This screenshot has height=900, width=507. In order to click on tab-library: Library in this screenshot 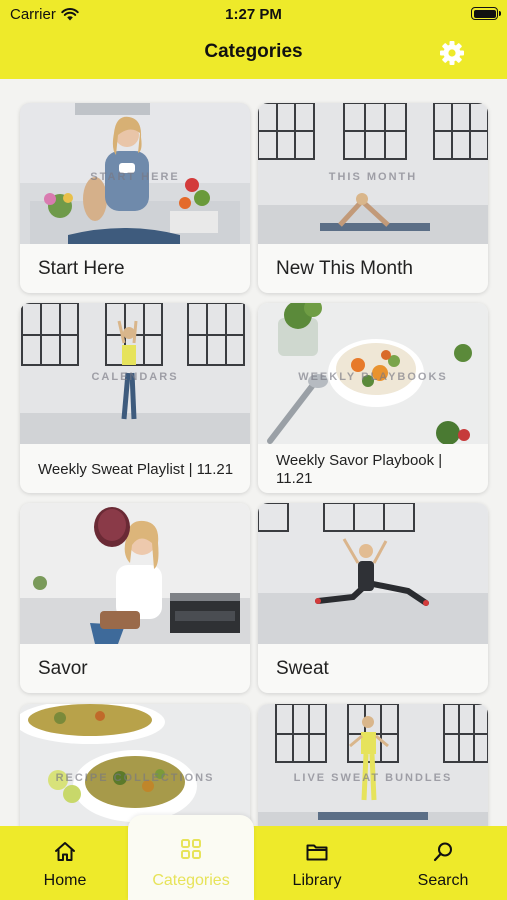, I will do `click(317, 863)`.